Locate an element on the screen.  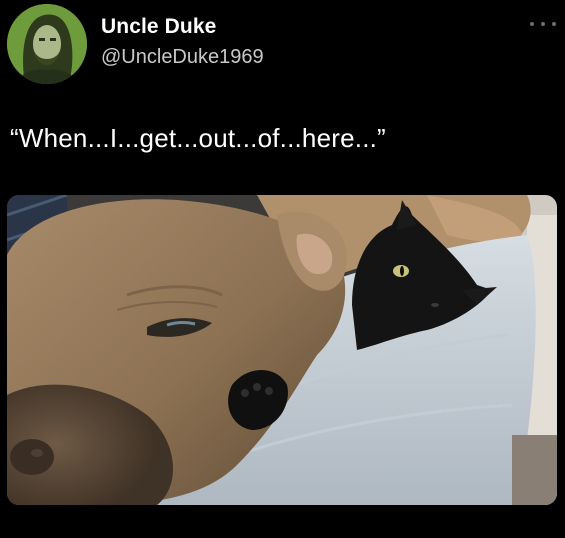
avatar is located at coordinates (47, 44).